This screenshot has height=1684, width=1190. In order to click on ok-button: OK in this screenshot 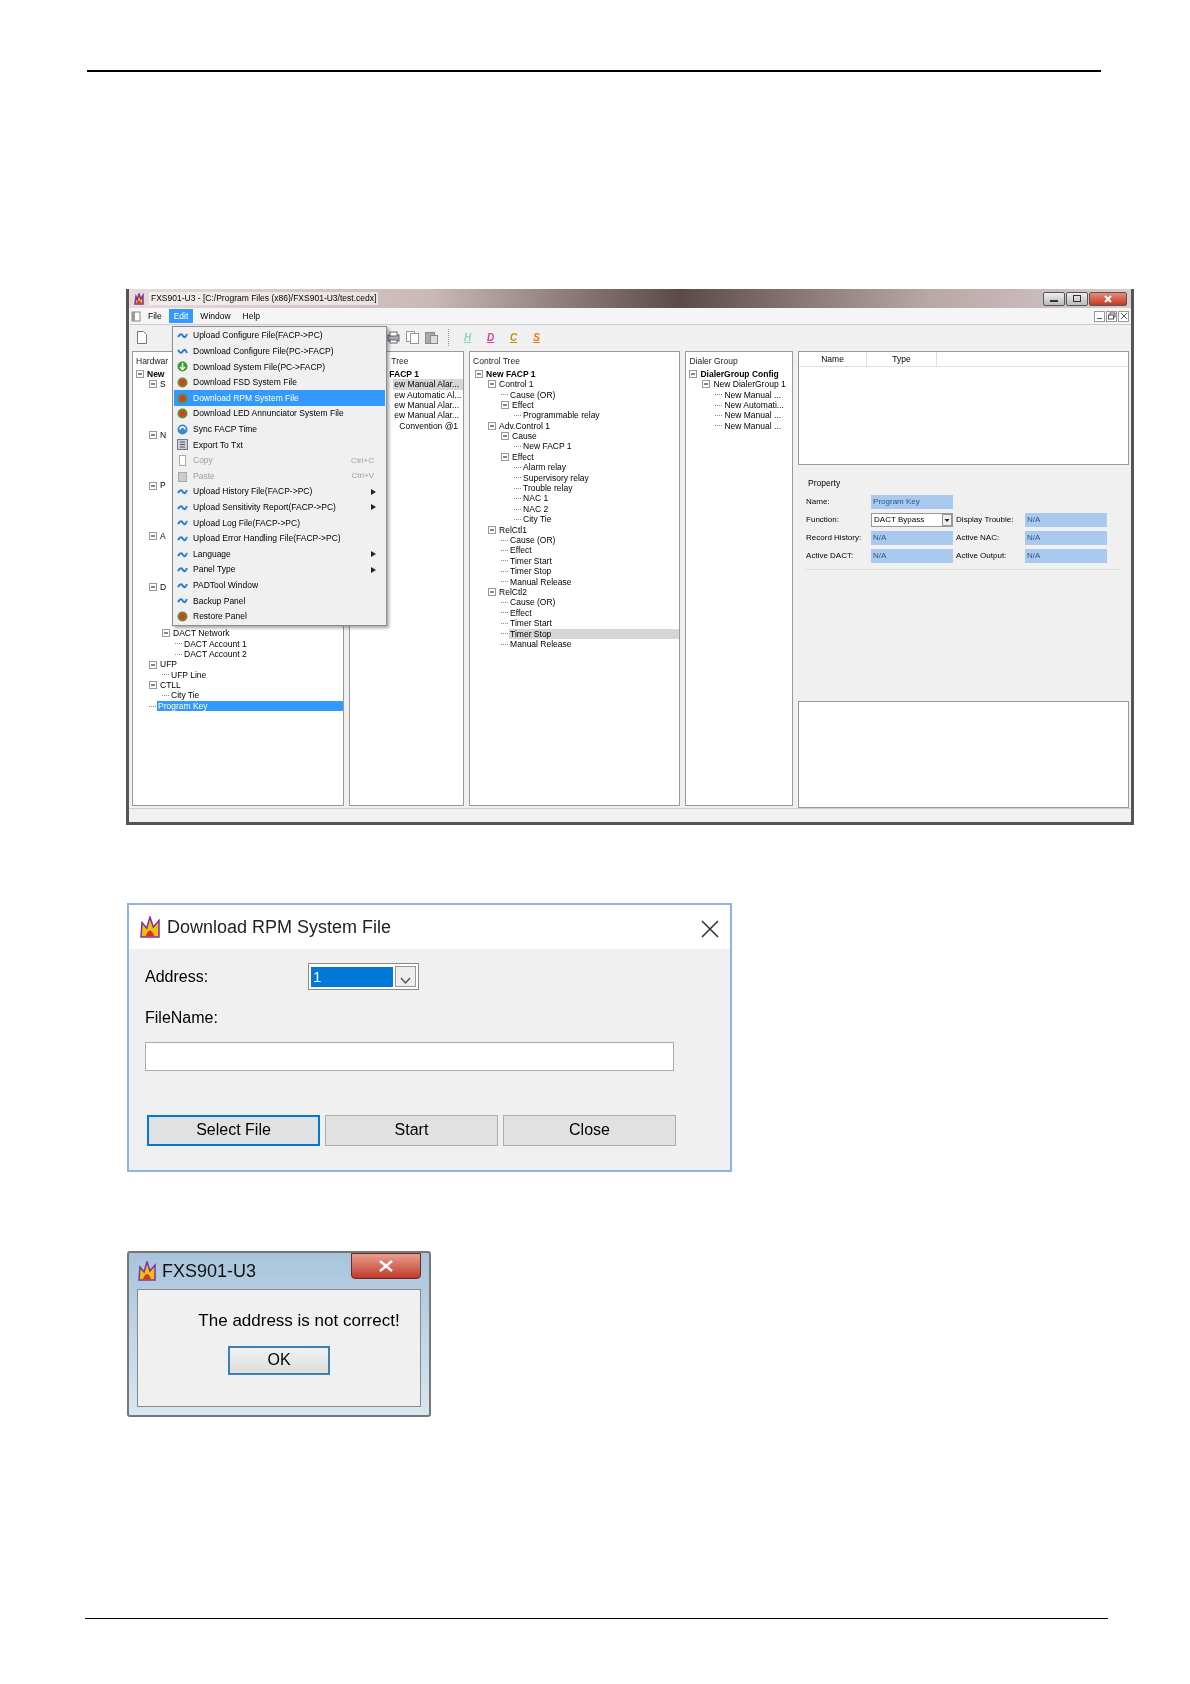, I will do `click(279, 1360)`.